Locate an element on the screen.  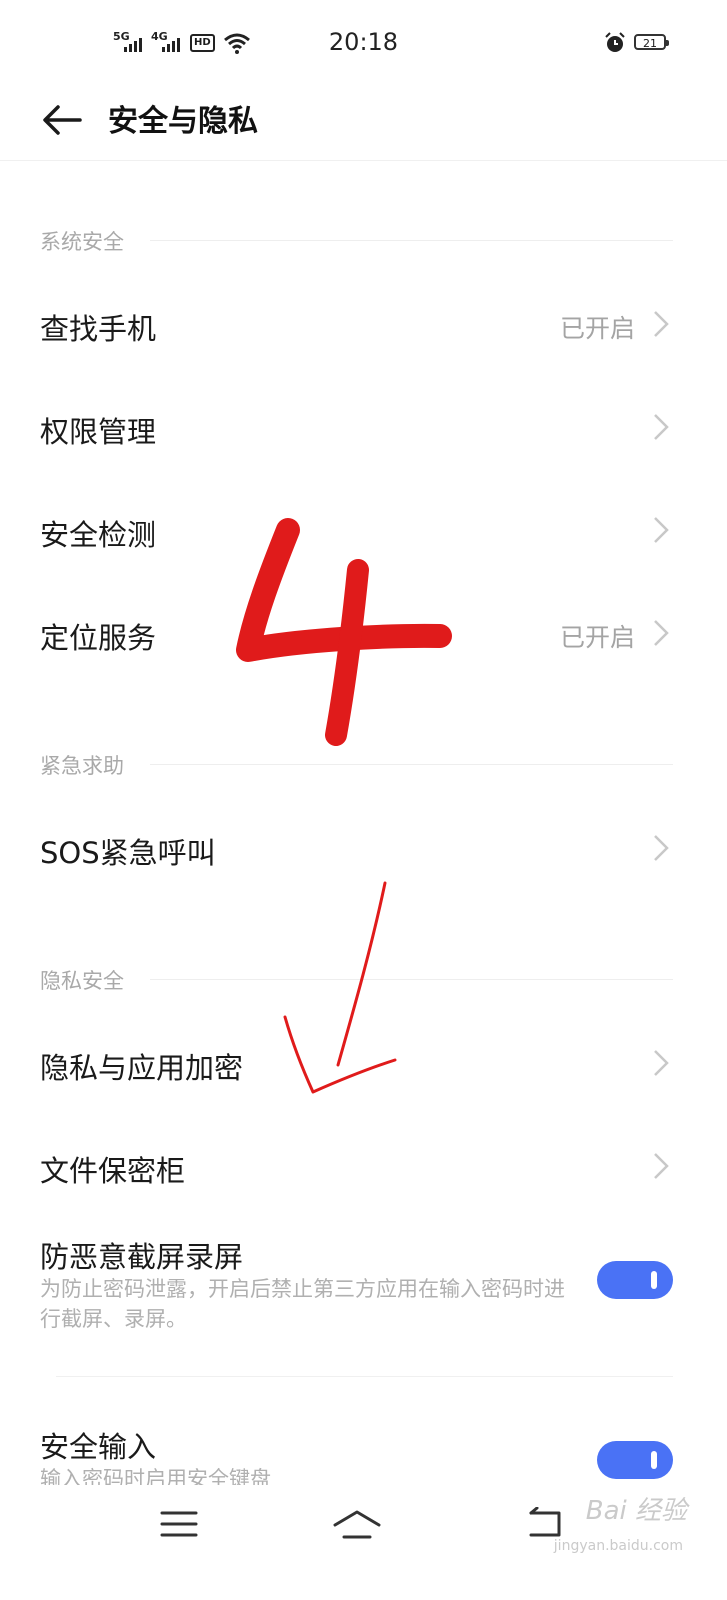
setting-anti-screenshot: 防恶意截屏录屏 为防止密码泄露，开启后禁止第三方应用在输入密码时进行截屏、录屏。 is located at coordinates (363, 1280).